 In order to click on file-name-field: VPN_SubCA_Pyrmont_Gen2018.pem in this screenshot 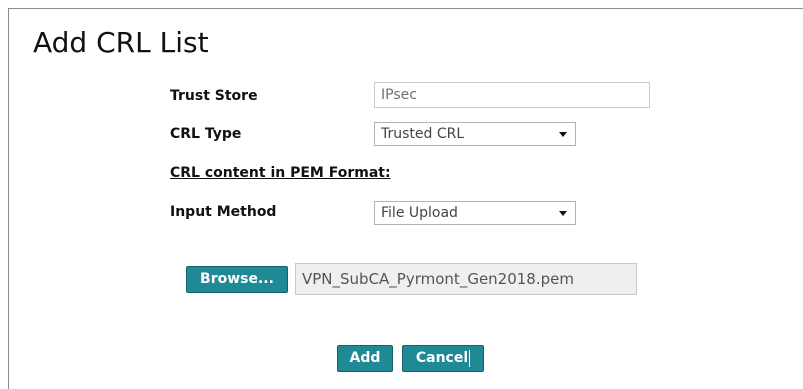, I will do `click(466, 279)`.